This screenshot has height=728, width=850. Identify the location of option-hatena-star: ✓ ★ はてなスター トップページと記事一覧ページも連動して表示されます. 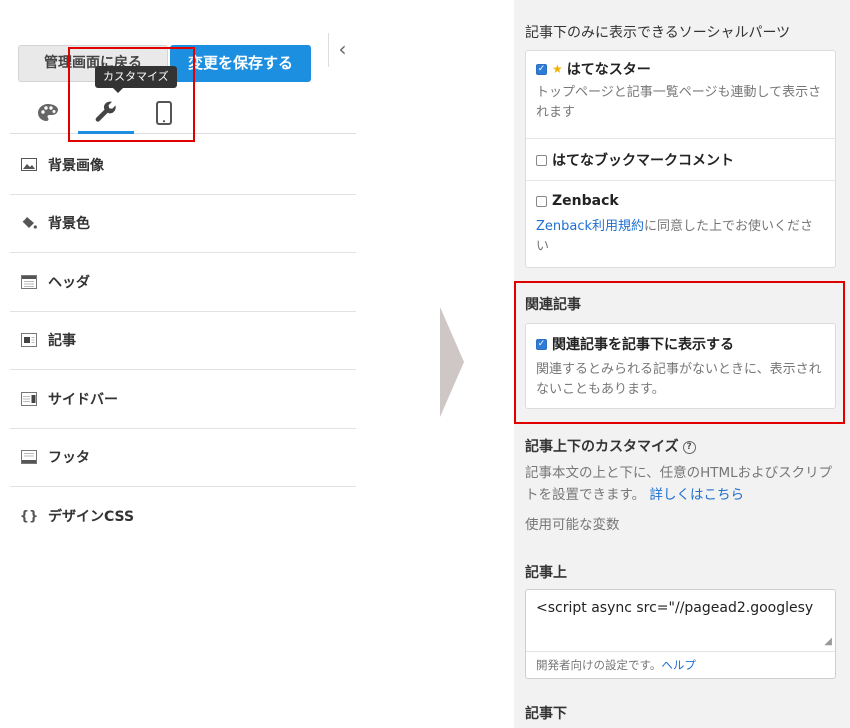
(680, 95).